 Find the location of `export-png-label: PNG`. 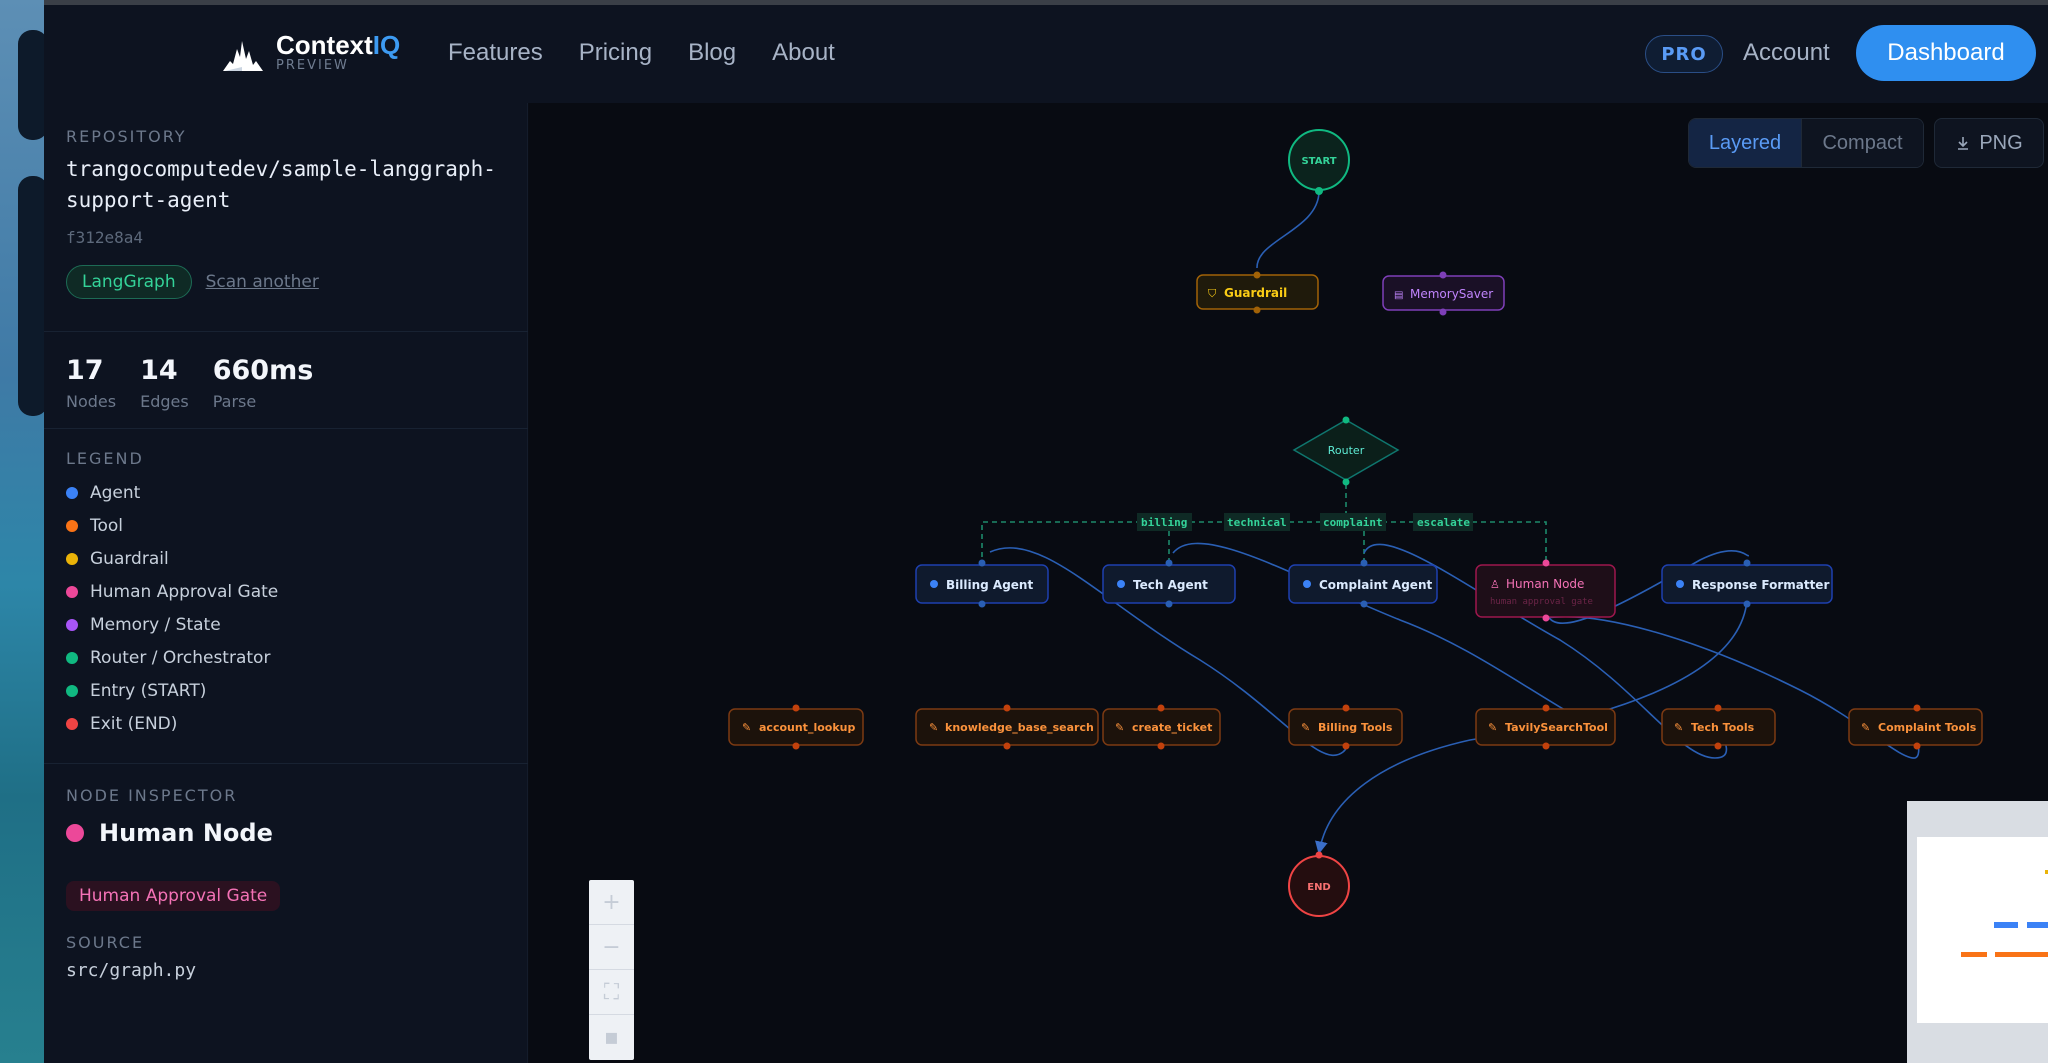

export-png-label: PNG is located at coordinates (2001, 142).